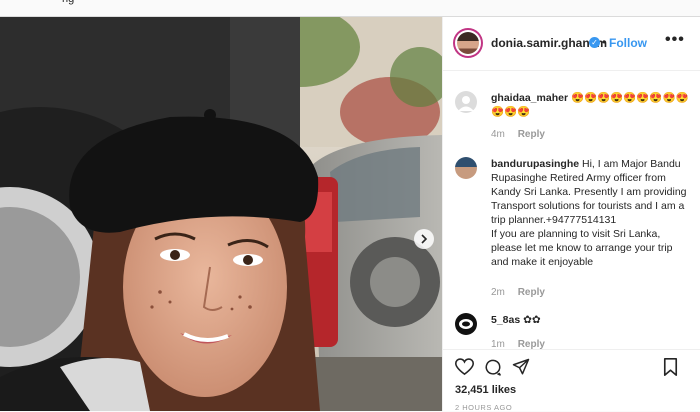 This screenshot has height=412, width=700. I want to click on comment-username: bandurupasinghe, so click(535, 164).